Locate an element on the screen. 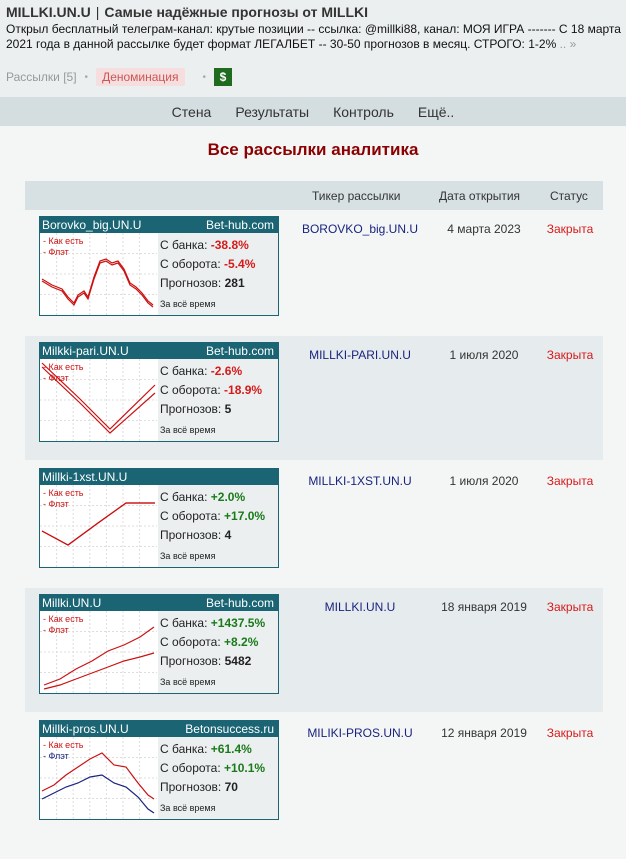 Image resolution: width=626 pixels, height=859 pixels. card-name: Millki.UN.U is located at coordinates (72, 603).